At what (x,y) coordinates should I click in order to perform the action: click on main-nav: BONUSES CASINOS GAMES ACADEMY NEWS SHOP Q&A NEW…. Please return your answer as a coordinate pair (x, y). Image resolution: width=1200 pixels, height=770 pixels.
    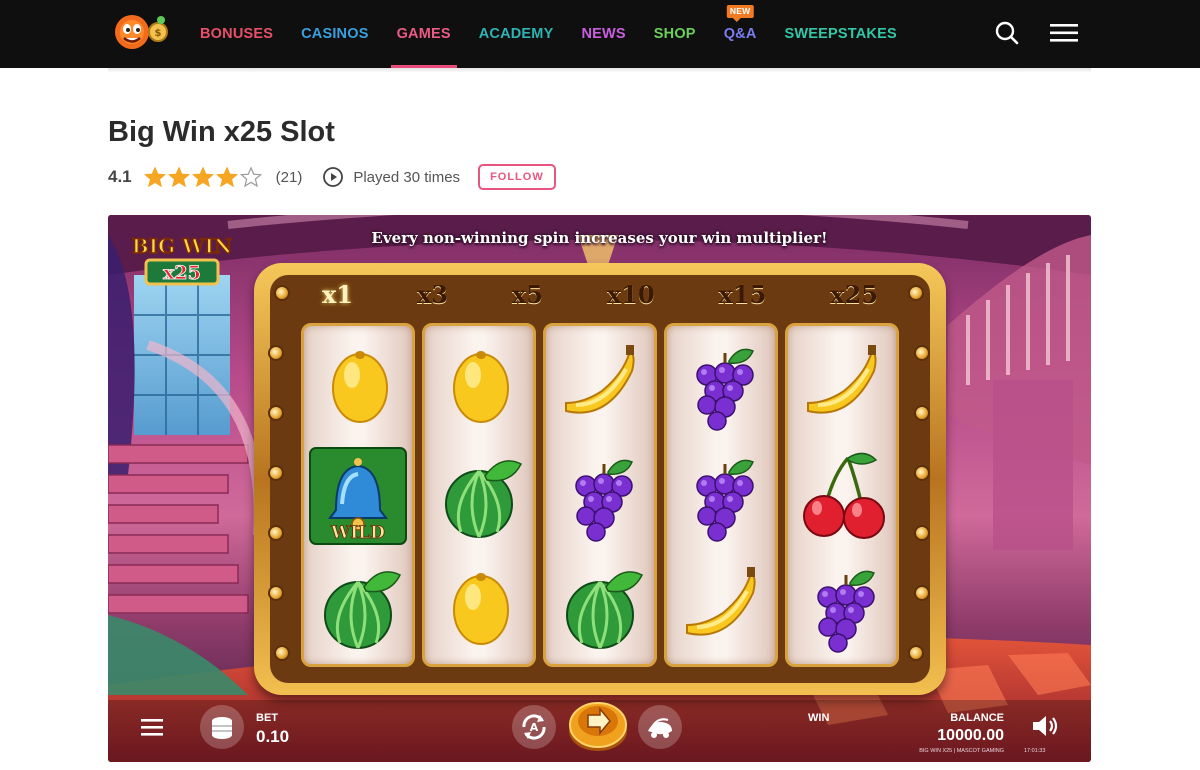
    Looking at the image, I should click on (548, 34).